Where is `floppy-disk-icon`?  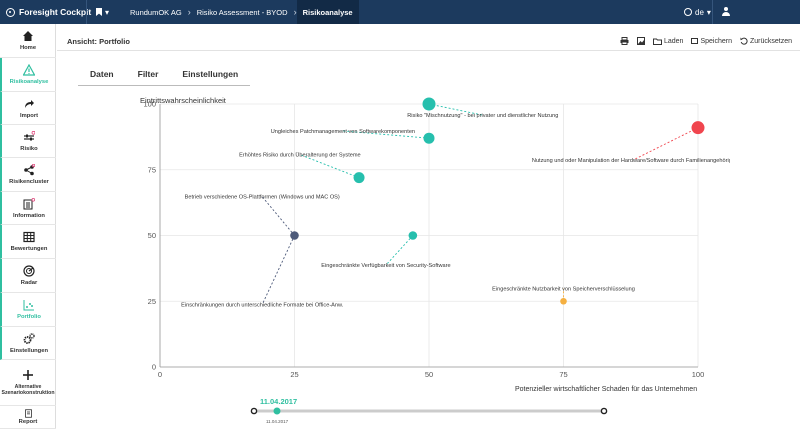 floppy-disk-icon is located at coordinates (695, 41).